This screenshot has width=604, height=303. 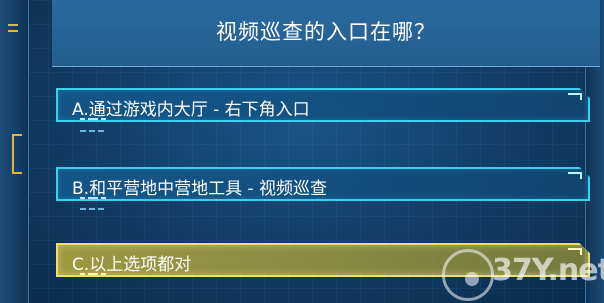 I want to click on question-text: 视频巡查的入口在哪？, so click(x=326, y=32).